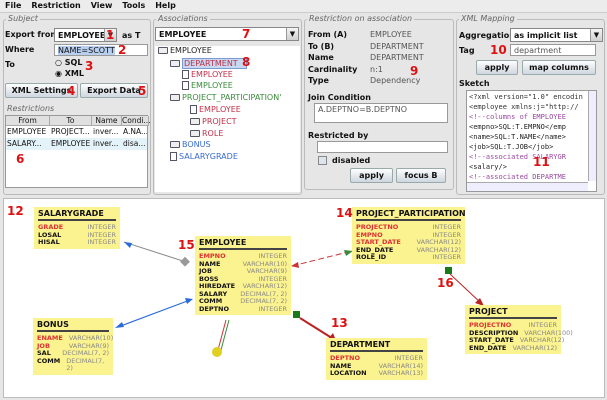  I want to click on entity-title: PROJECT_PARTICIPATION, so click(411, 215).